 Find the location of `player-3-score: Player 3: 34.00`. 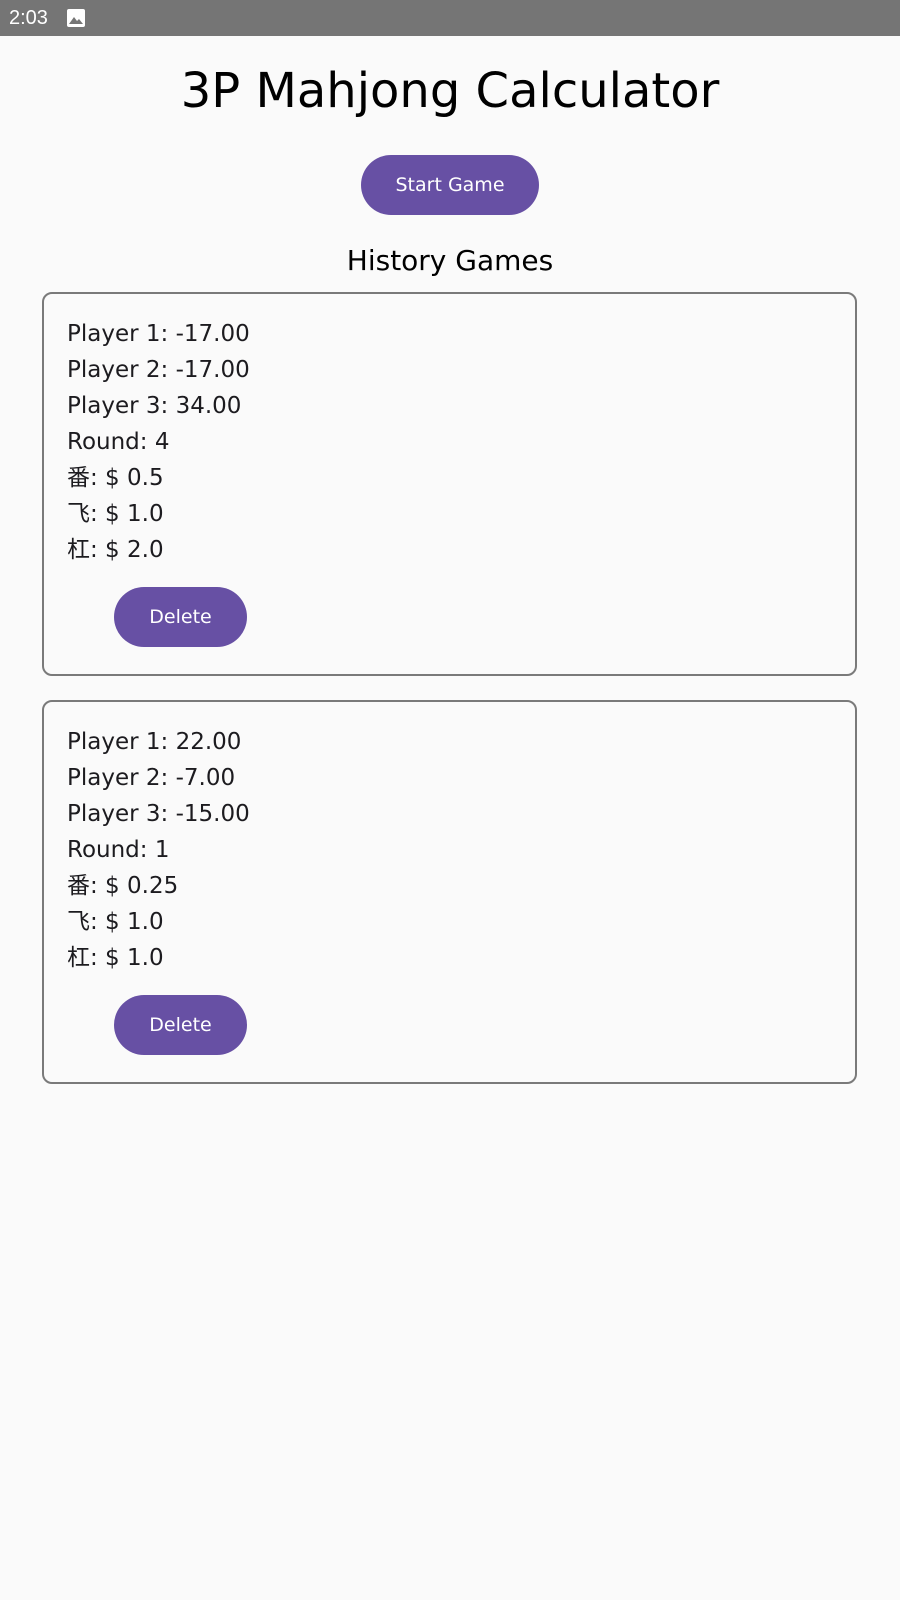

player-3-score: Player 3: 34.00 is located at coordinates (154, 406).